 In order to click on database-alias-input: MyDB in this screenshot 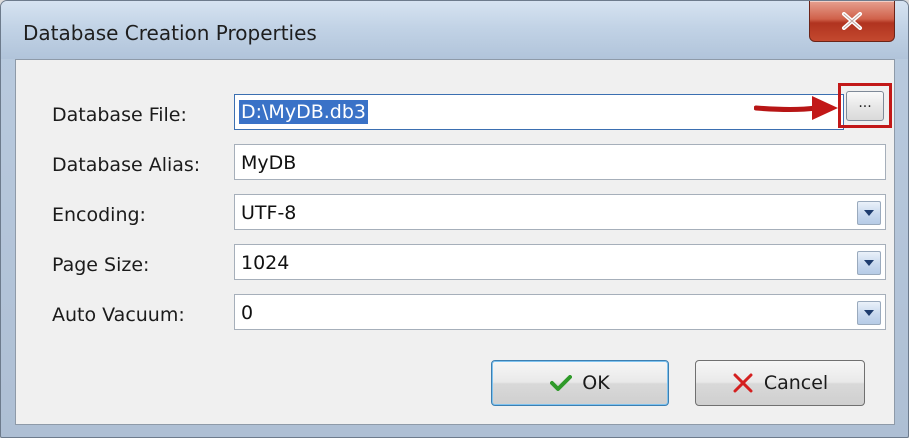, I will do `click(560, 162)`.